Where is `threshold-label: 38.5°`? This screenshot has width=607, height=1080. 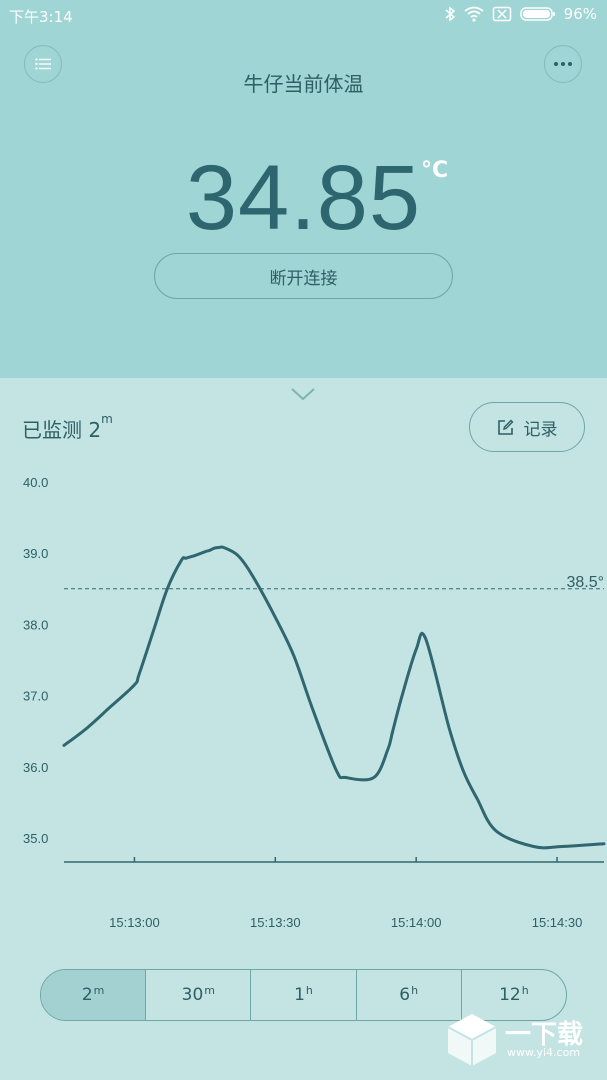 threshold-label: 38.5° is located at coordinates (585, 582).